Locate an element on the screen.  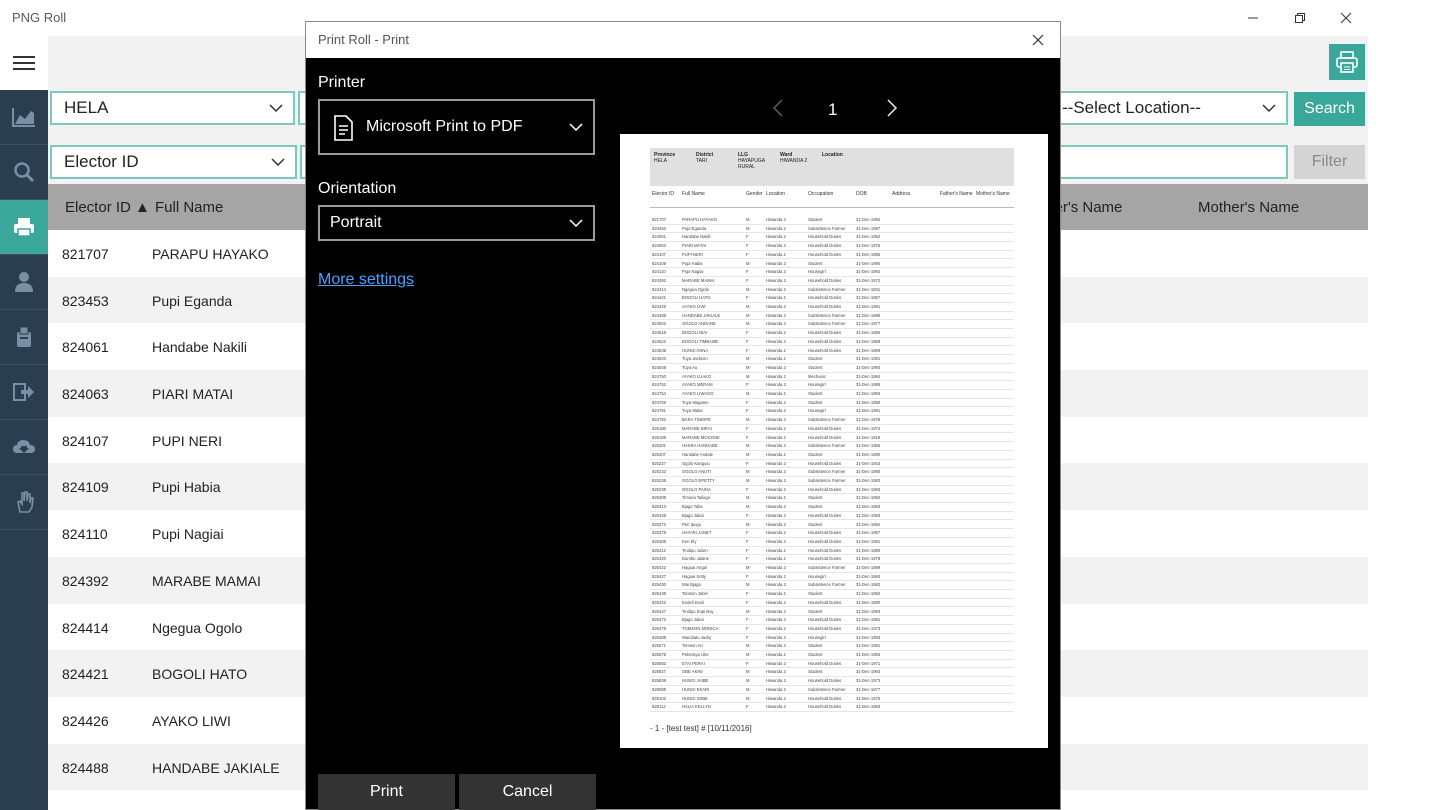
preview-cell: 31-Dec-1983 is located at coordinates (868, 707).